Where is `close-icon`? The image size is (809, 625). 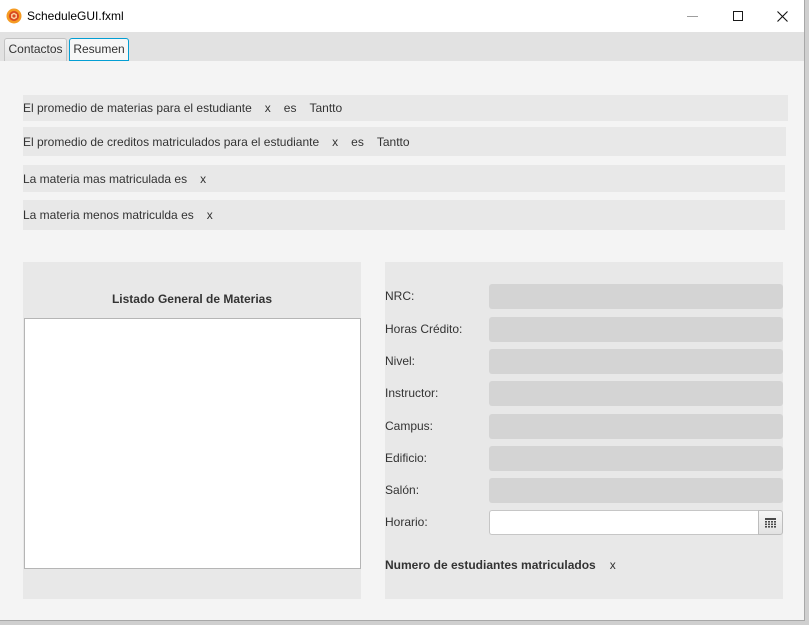
close-icon is located at coordinates (782, 16).